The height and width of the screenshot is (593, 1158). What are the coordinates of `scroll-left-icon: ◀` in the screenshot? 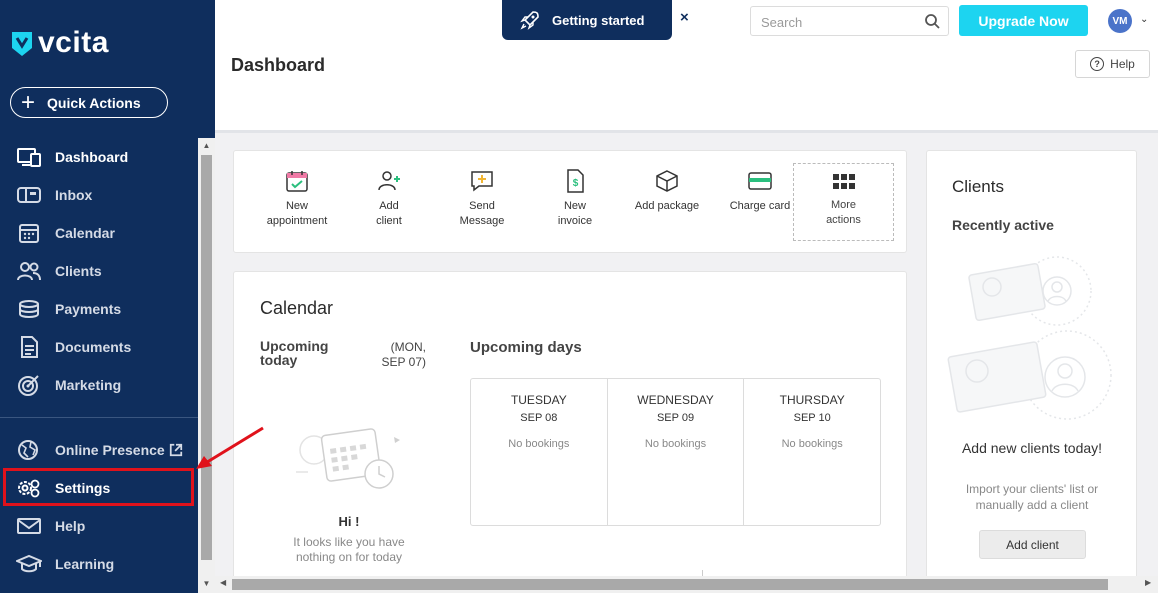 It's located at (223, 582).